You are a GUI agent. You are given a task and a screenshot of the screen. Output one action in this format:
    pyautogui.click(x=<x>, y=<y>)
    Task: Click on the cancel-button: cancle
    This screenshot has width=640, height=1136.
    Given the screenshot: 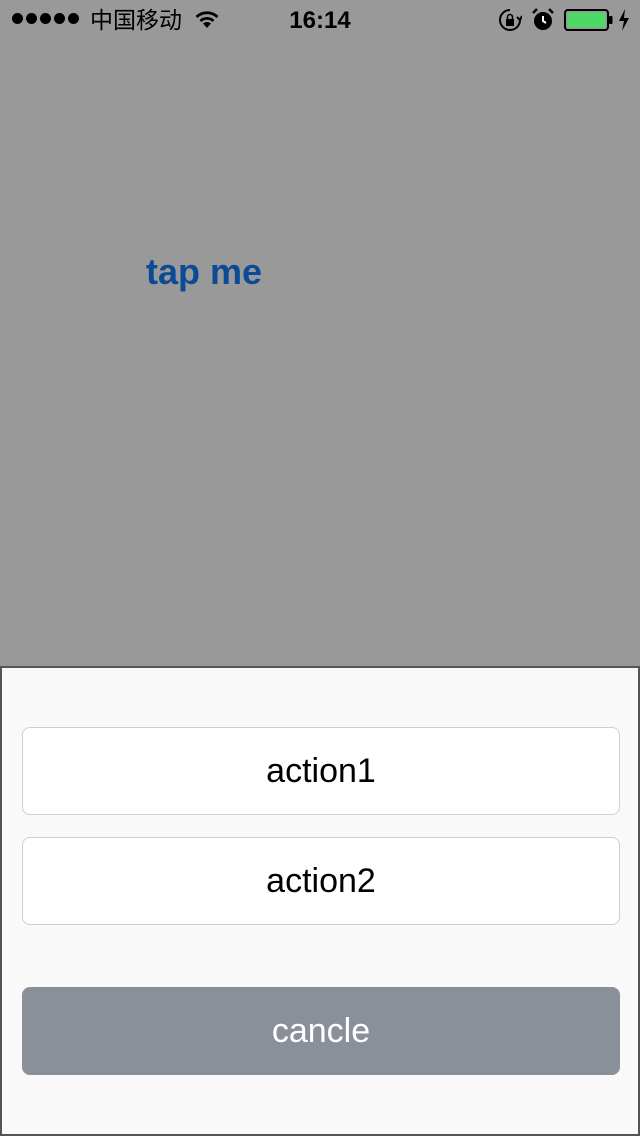 What is the action you would take?
    pyautogui.click(x=321, y=1031)
    